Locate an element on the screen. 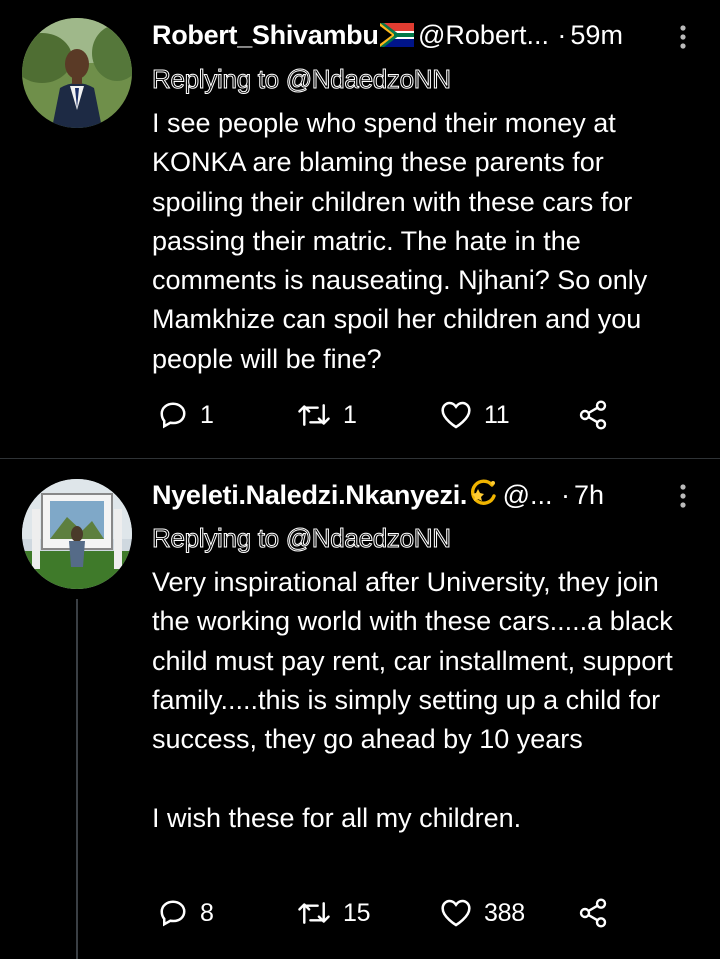 The width and height of the screenshot is (720, 959). reply-count: 8 is located at coordinates (207, 912).